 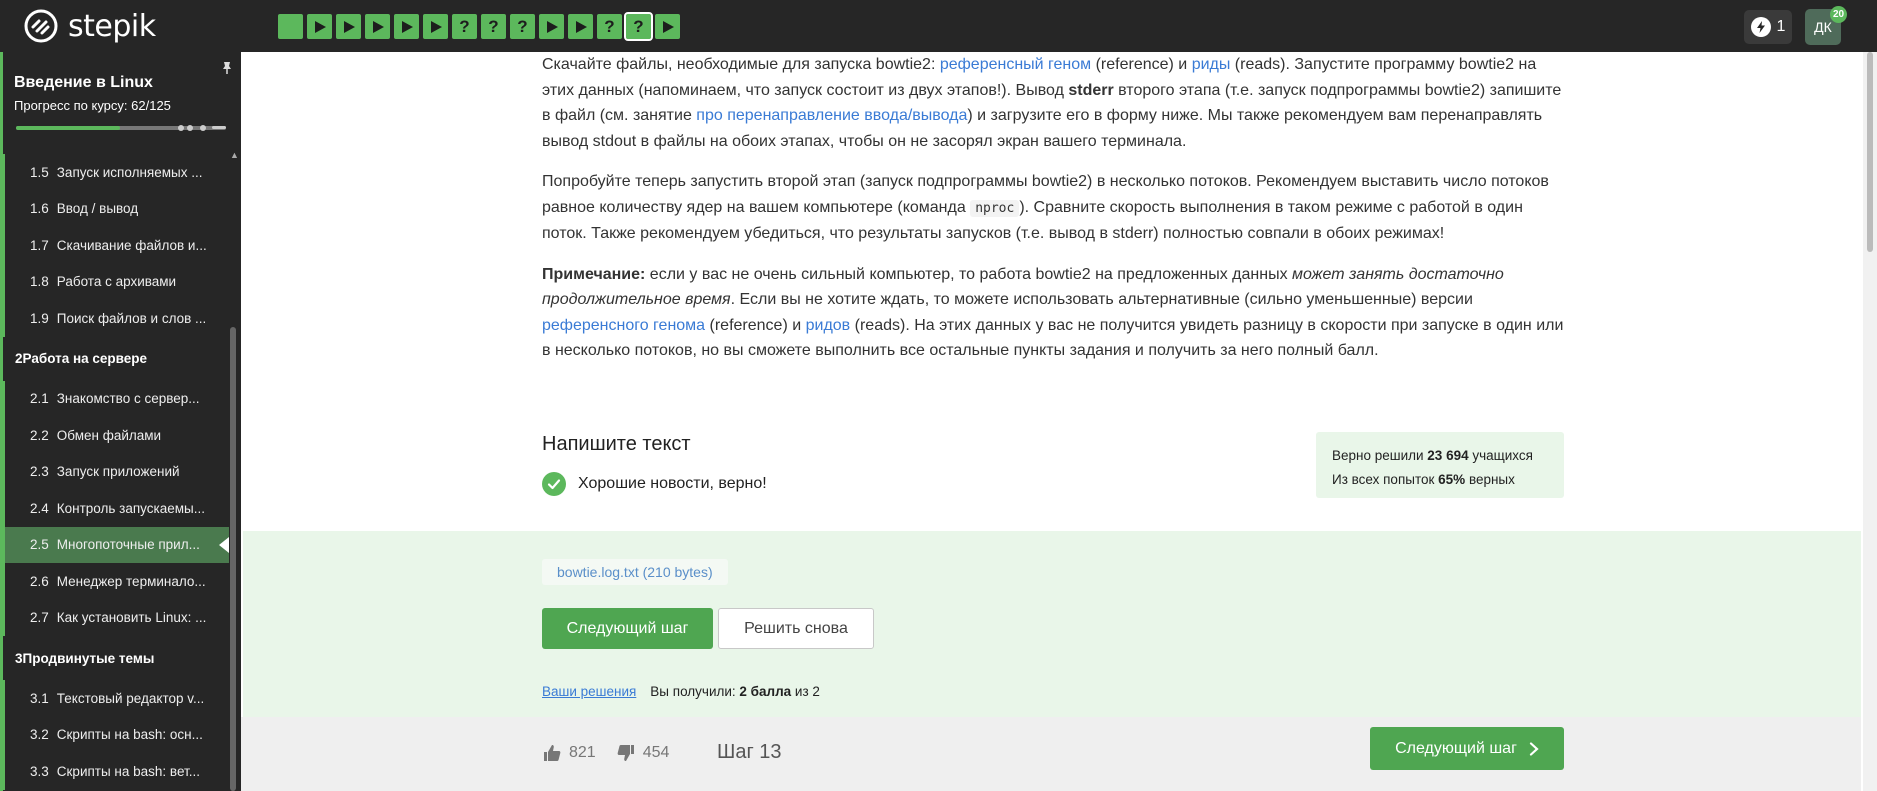 I want to click on avatar-initials: ДК, so click(x=1823, y=27).